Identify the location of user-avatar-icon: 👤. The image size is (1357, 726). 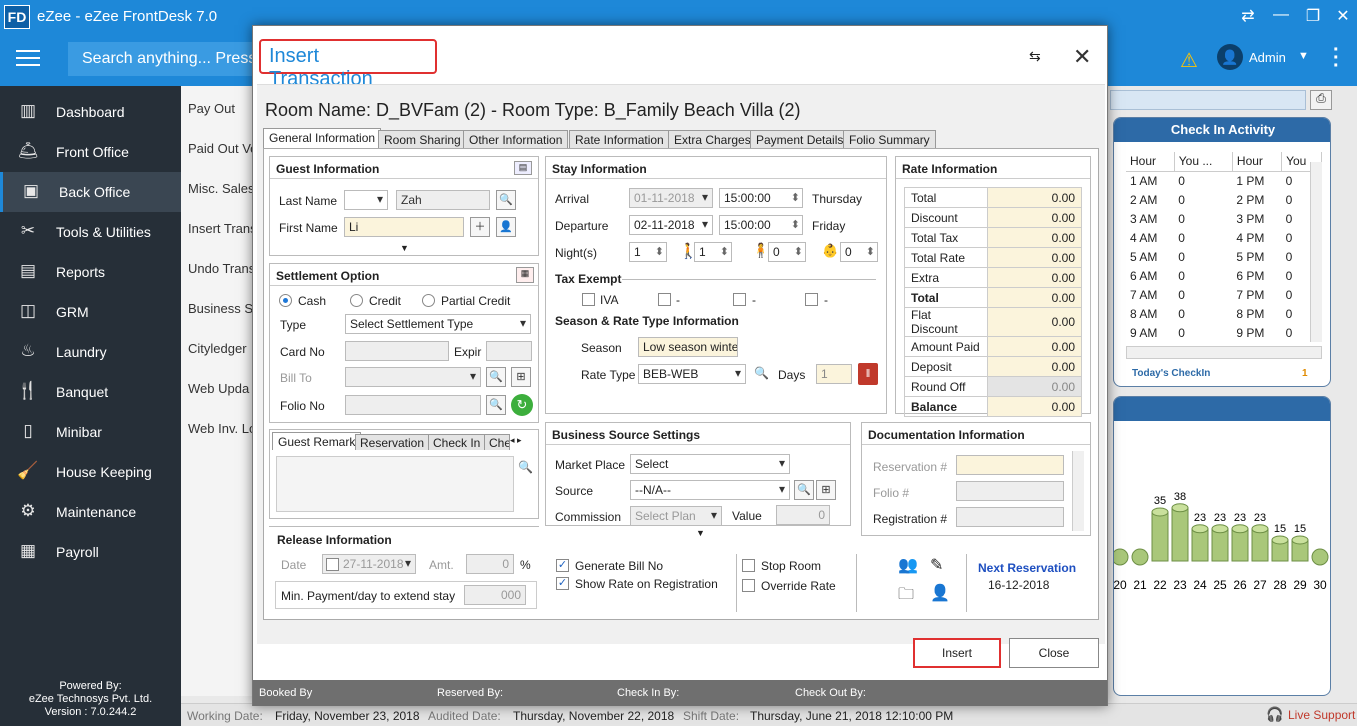
(1230, 57).